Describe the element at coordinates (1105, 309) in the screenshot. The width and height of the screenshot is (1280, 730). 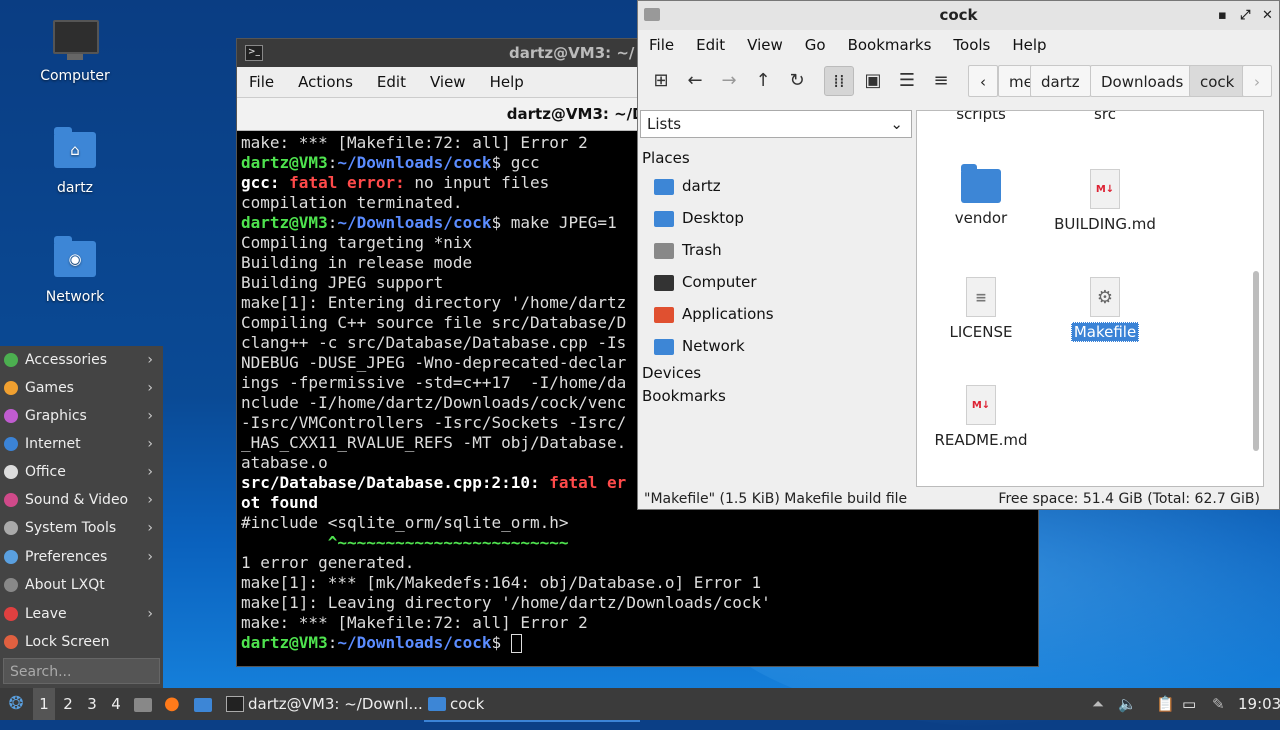
I see `file-item-makefile: ⚙ Makefile` at that location.